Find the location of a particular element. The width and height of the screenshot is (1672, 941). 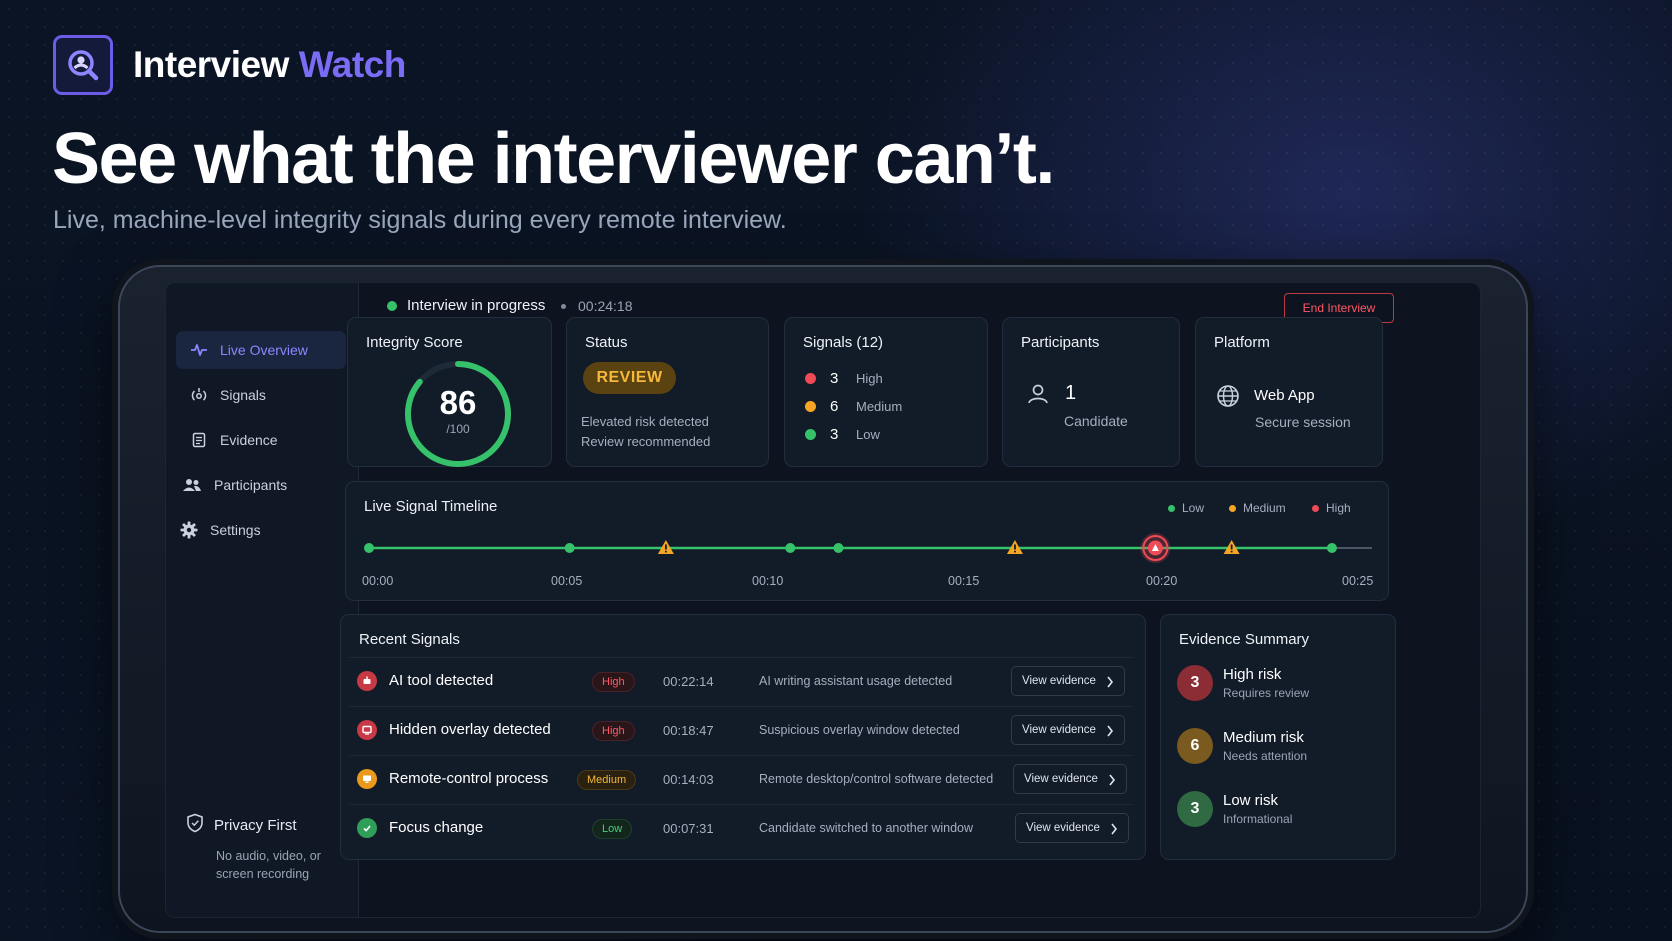

recent-signals-title: Recent Signals is located at coordinates (409, 639).